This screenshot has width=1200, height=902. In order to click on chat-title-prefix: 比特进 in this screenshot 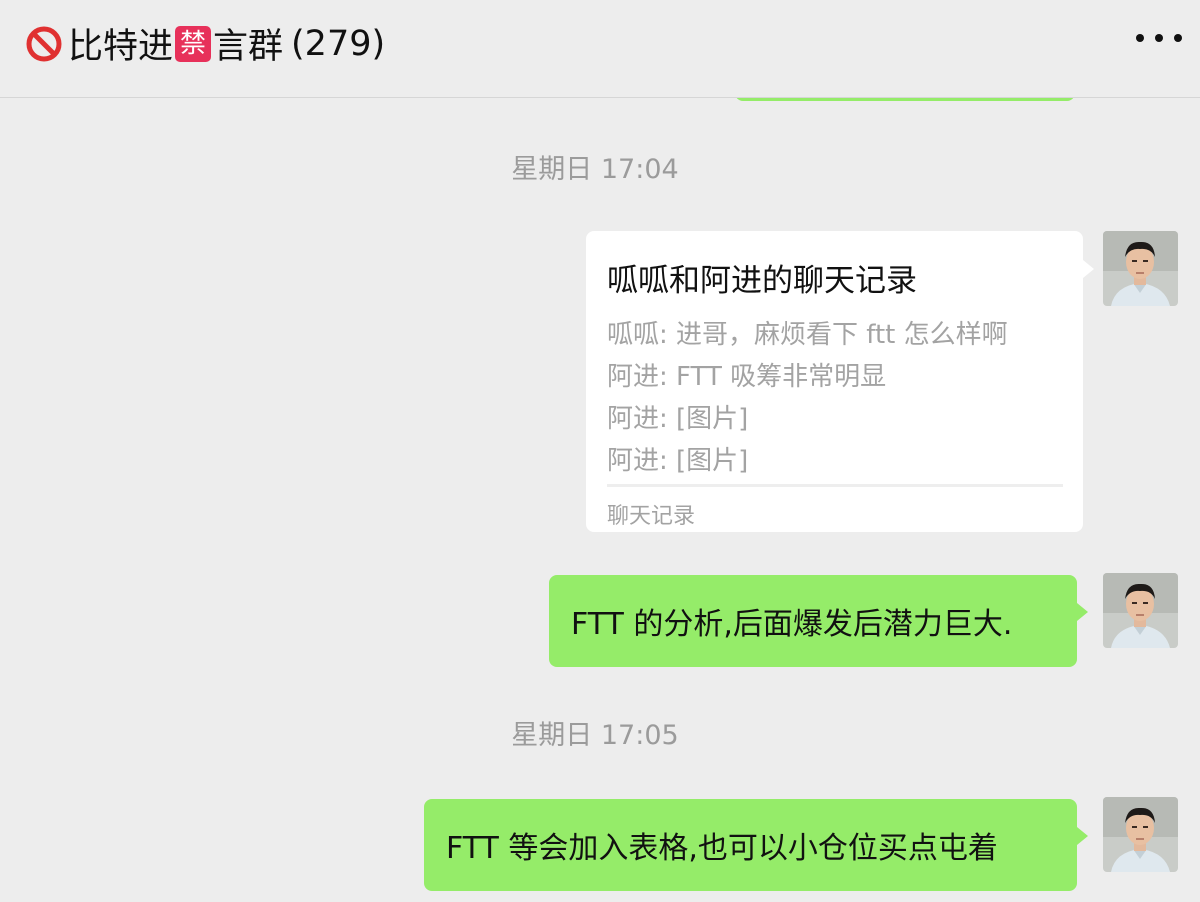, I will do `click(121, 47)`.